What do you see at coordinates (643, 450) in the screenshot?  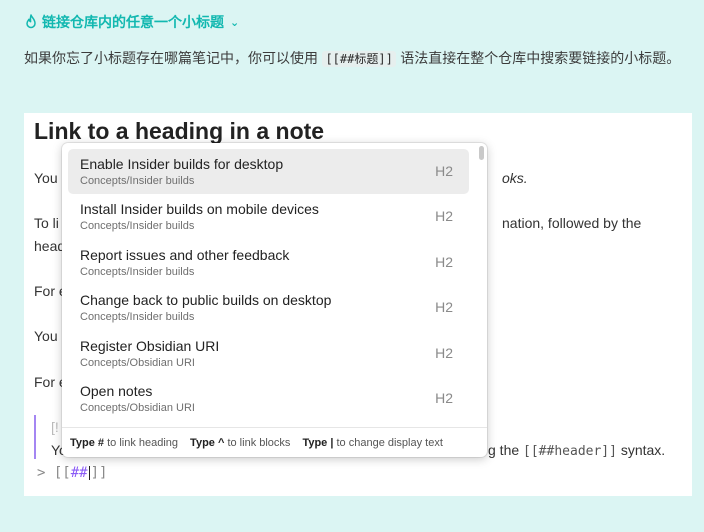 I see `quote-right-suffix: syntax.` at bounding box center [643, 450].